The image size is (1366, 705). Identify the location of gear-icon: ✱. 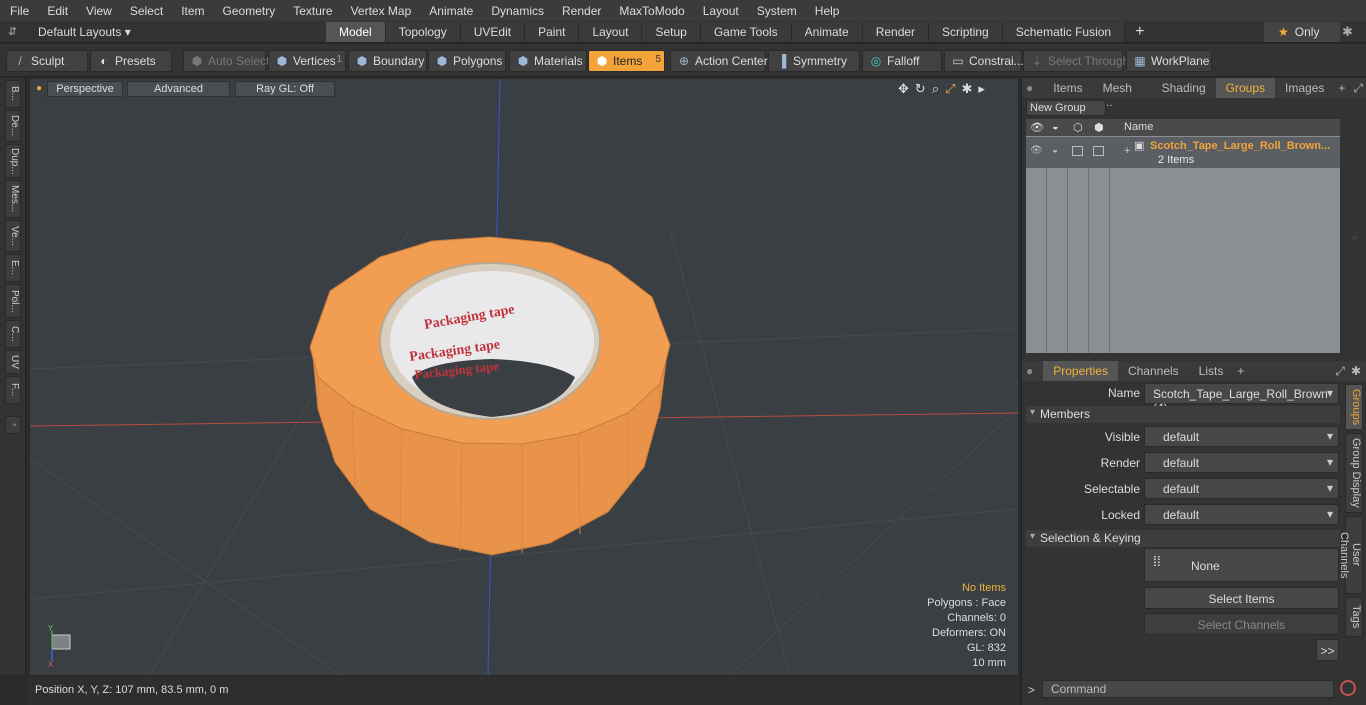
(1347, 32).